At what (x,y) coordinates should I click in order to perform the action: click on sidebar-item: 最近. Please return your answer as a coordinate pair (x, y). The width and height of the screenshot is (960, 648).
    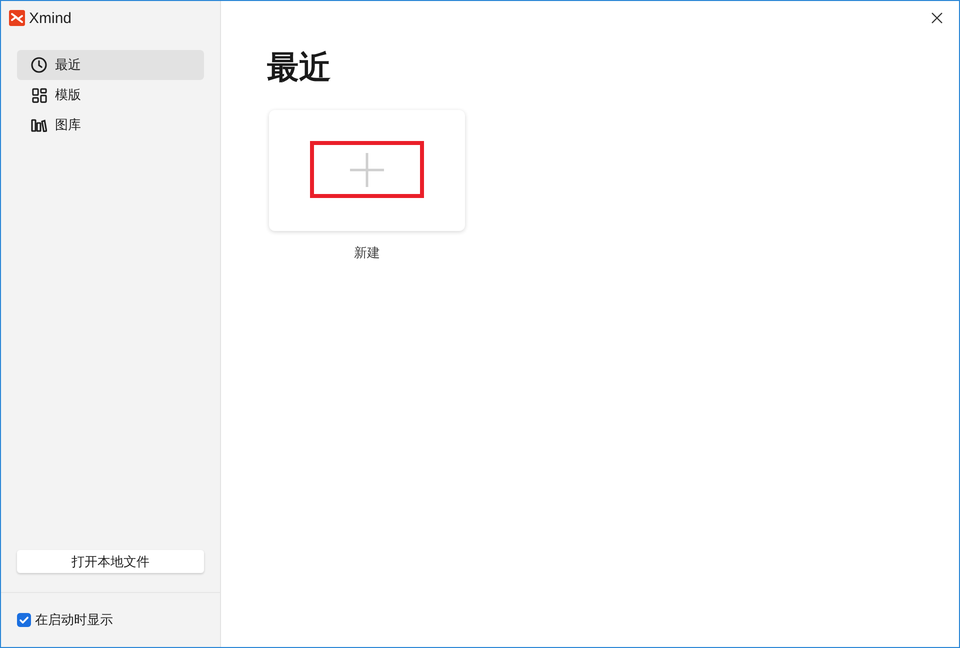
    Looking at the image, I should click on (110, 65).